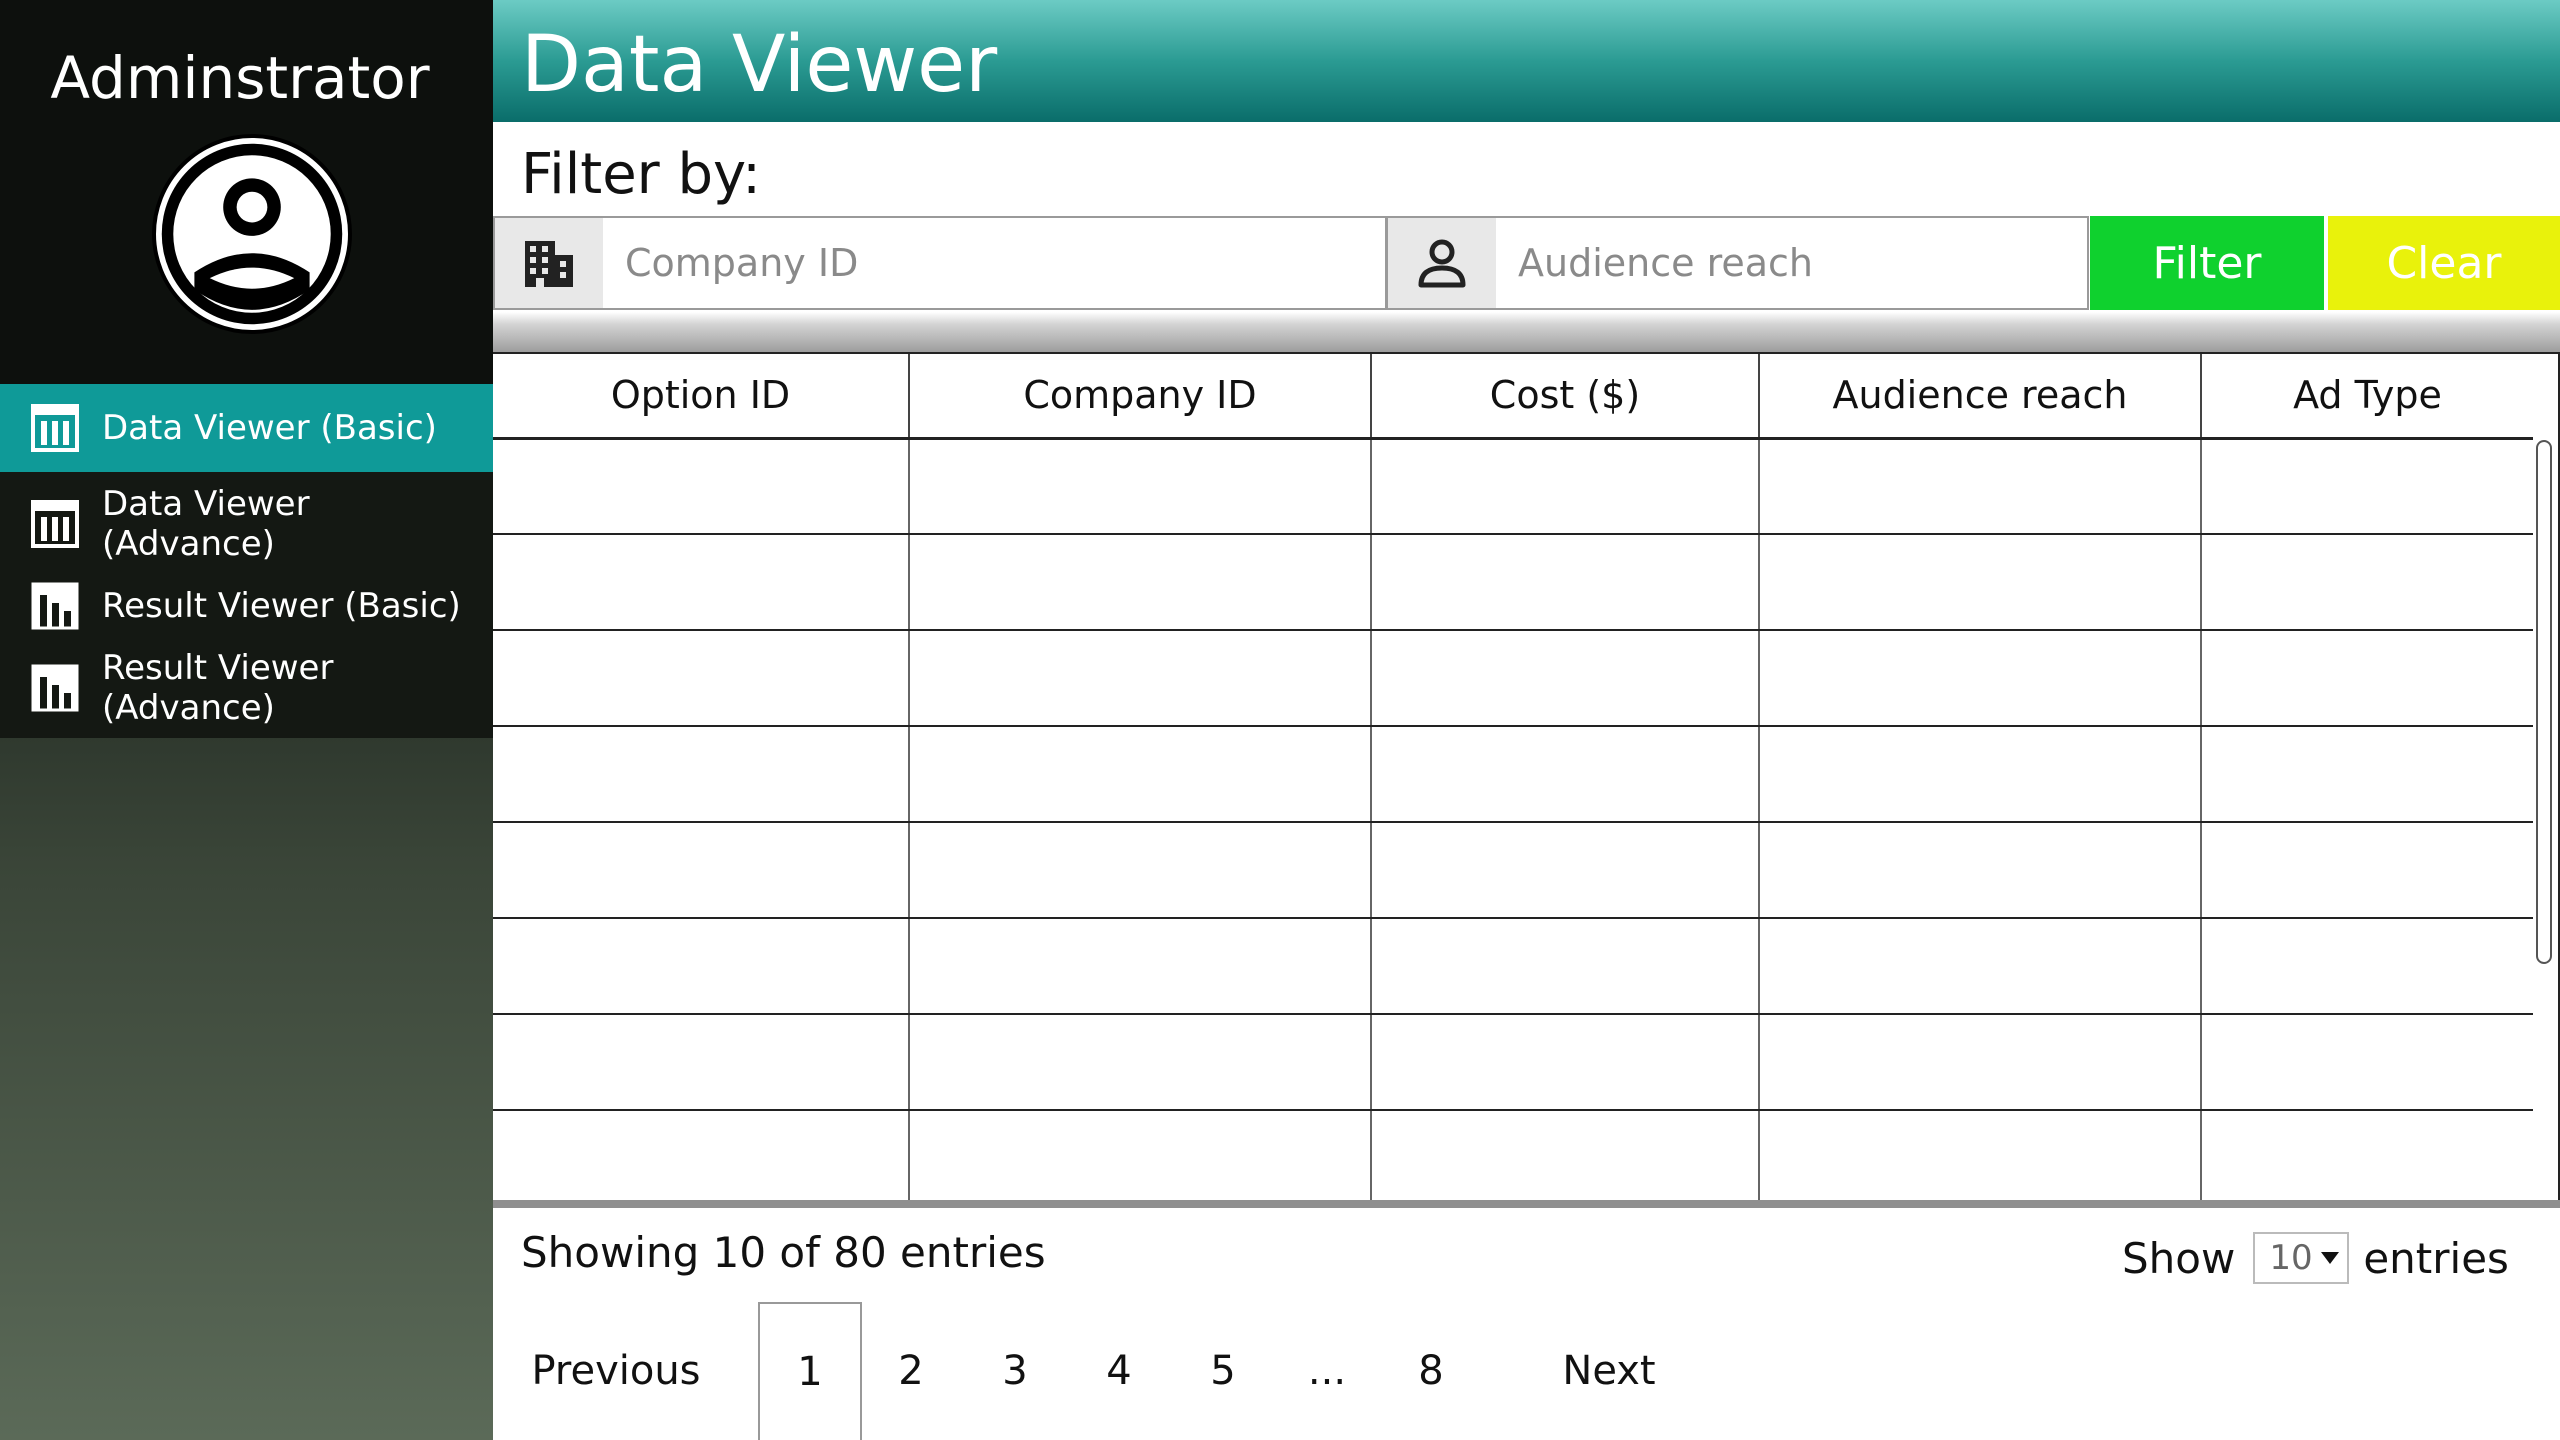 This screenshot has height=1440, width=2560. Describe the element at coordinates (1119, 1371) in the screenshot. I see `page-button-4: 4` at that location.